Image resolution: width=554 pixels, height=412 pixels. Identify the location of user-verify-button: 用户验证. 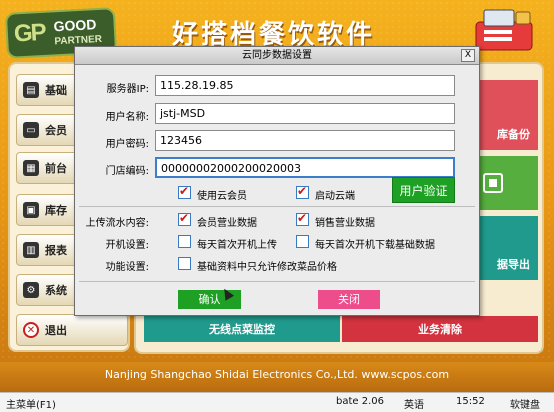
(423, 190).